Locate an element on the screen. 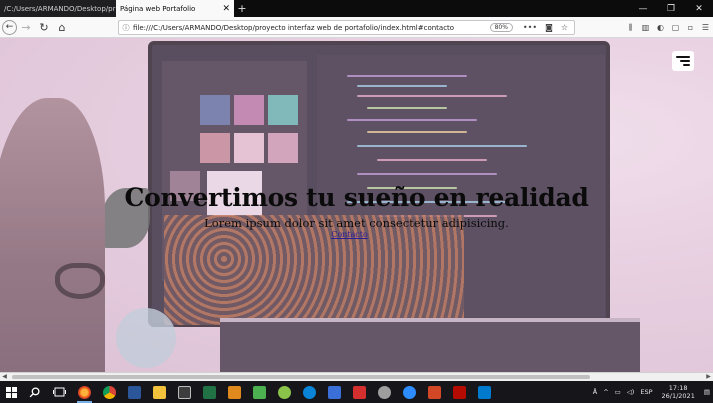 The image size is (713, 403). menu-icon: ☰ is located at coordinates (705, 27).